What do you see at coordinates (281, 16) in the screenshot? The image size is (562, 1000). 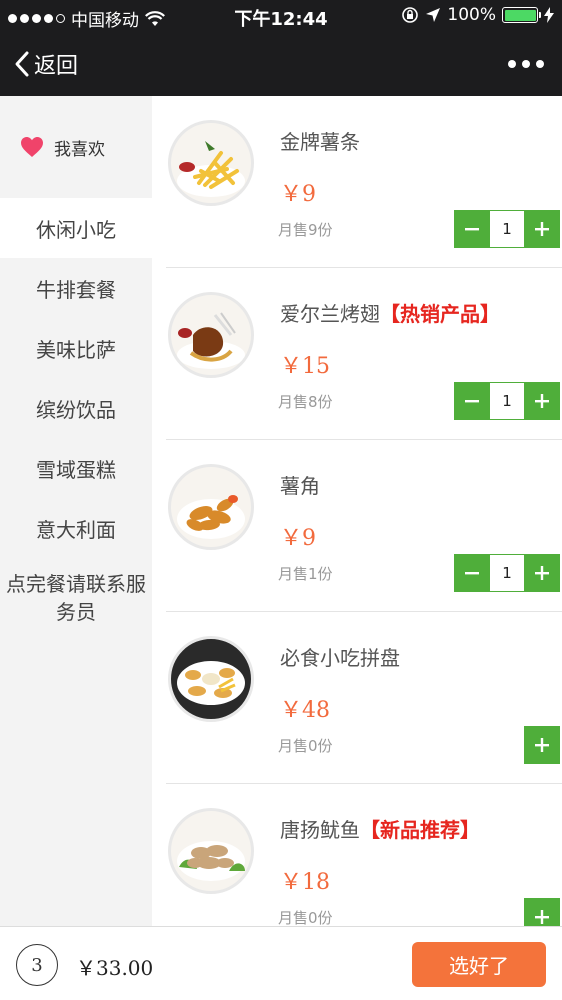 I see `status-bar: 中国移动 下午12:44 100%` at bounding box center [281, 16].